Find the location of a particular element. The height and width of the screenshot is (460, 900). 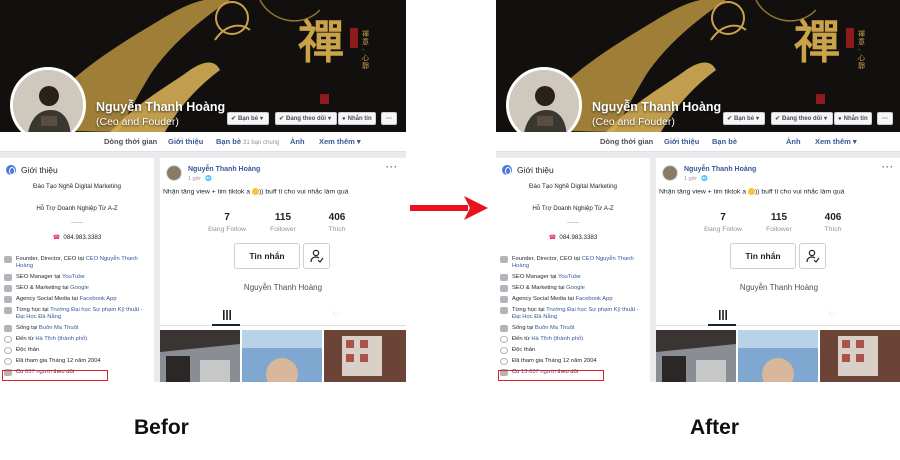

caption-after: After is located at coordinates (715, 427).